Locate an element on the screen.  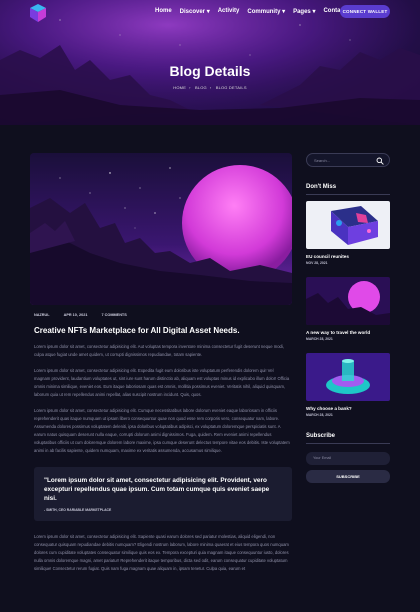
post-meta: NAZRUL APR 10, 2021 7 COMMENTS is located at coordinates (161, 315).